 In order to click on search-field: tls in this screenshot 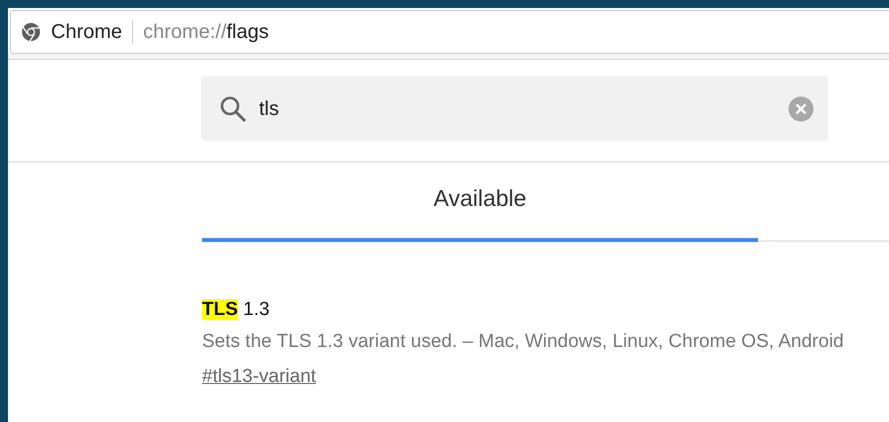, I will do `click(514, 108)`.